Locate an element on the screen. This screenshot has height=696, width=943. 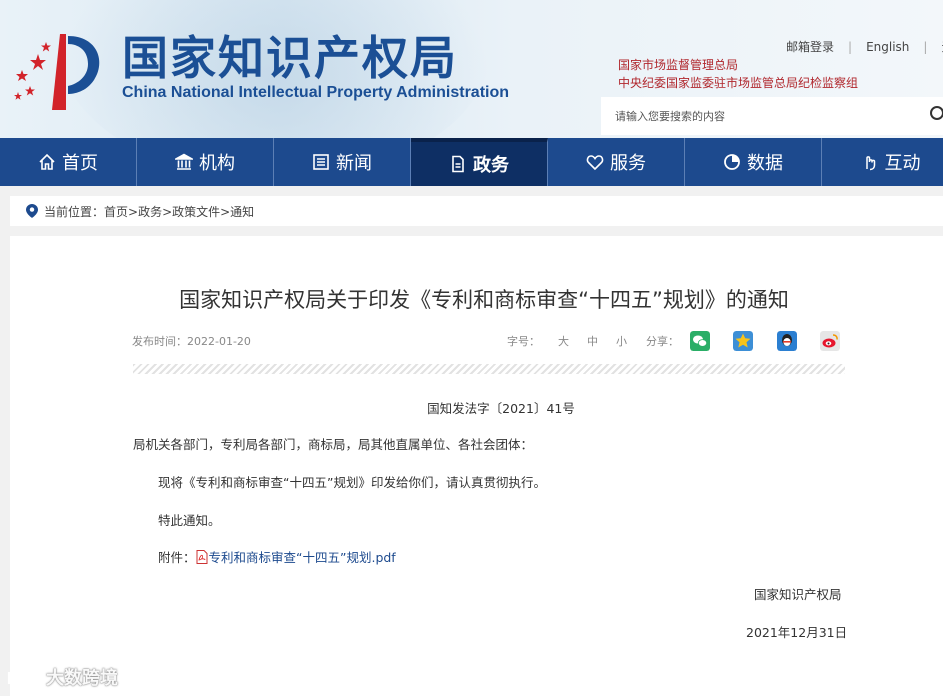
search-input is located at coordinates (765, 116).